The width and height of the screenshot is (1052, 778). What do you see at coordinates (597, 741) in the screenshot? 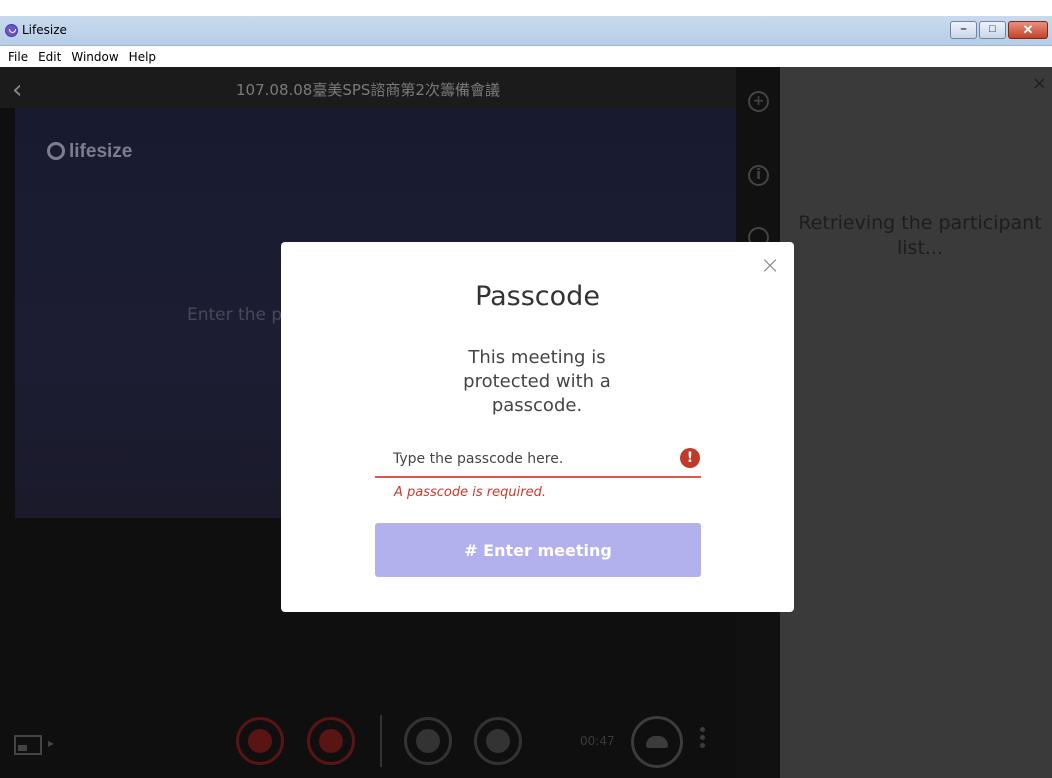
I see `call-timer: 00:47` at bounding box center [597, 741].